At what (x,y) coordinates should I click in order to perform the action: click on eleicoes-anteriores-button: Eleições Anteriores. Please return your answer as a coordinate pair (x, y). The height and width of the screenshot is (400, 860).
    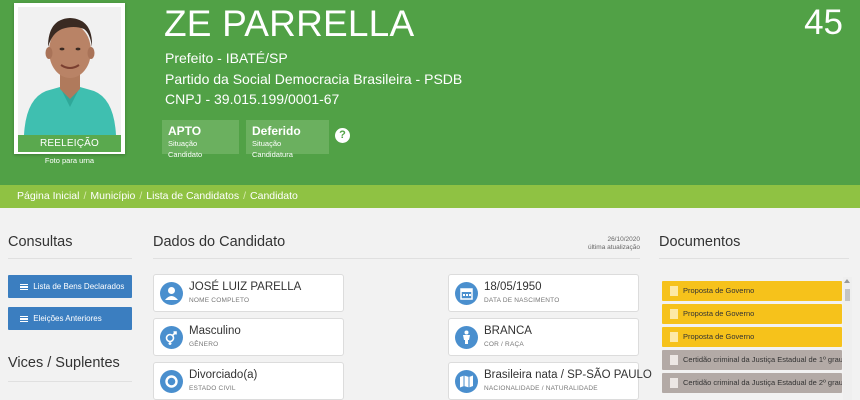
    Looking at the image, I should click on (70, 318).